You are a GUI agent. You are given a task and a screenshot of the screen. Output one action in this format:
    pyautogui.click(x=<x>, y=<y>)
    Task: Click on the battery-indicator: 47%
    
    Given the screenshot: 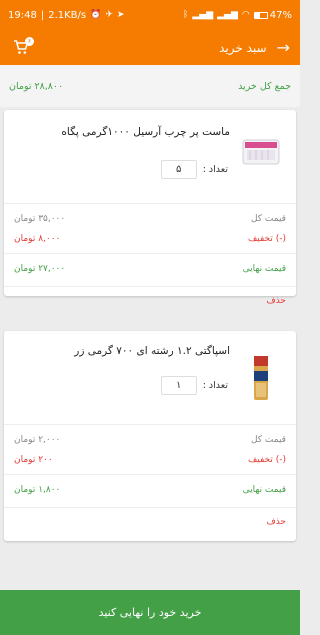 What is the action you would take?
    pyautogui.click(x=272, y=15)
    